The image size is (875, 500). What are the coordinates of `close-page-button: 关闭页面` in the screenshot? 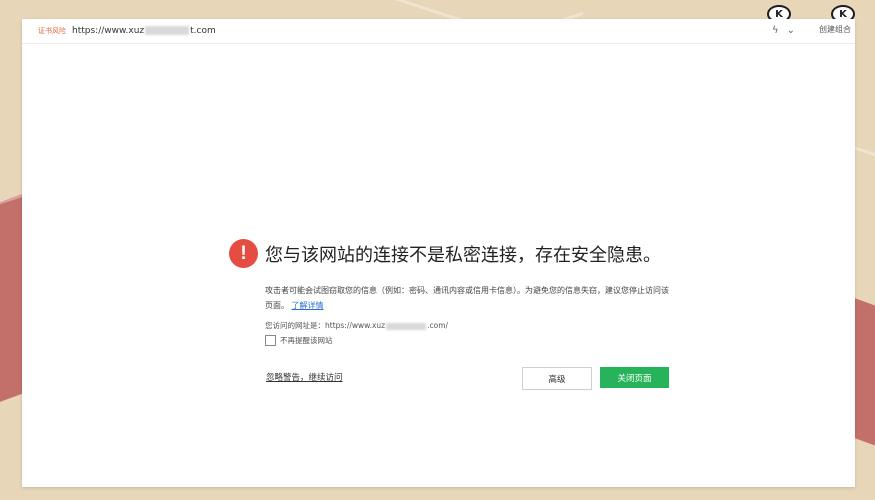 It's located at (634, 377).